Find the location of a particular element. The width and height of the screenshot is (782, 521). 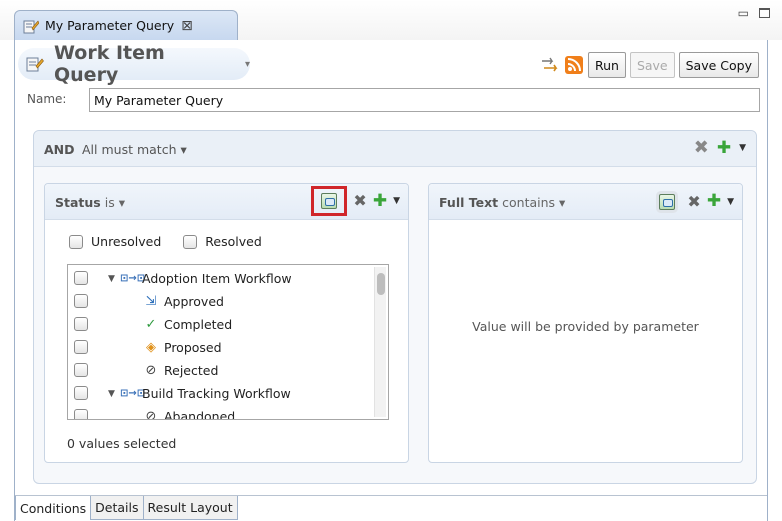

name-label: Name: is located at coordinates (47, 99).